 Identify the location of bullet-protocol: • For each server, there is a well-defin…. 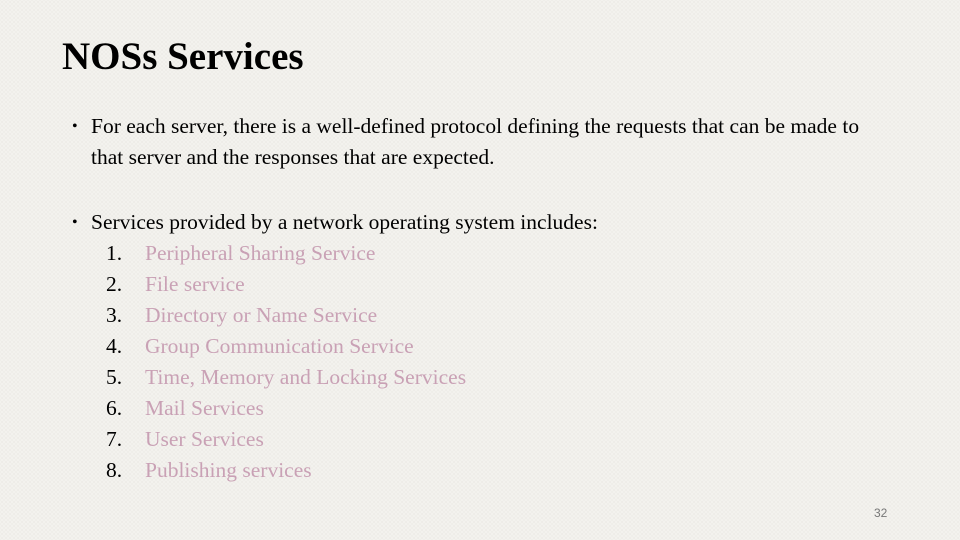
(482, 142).